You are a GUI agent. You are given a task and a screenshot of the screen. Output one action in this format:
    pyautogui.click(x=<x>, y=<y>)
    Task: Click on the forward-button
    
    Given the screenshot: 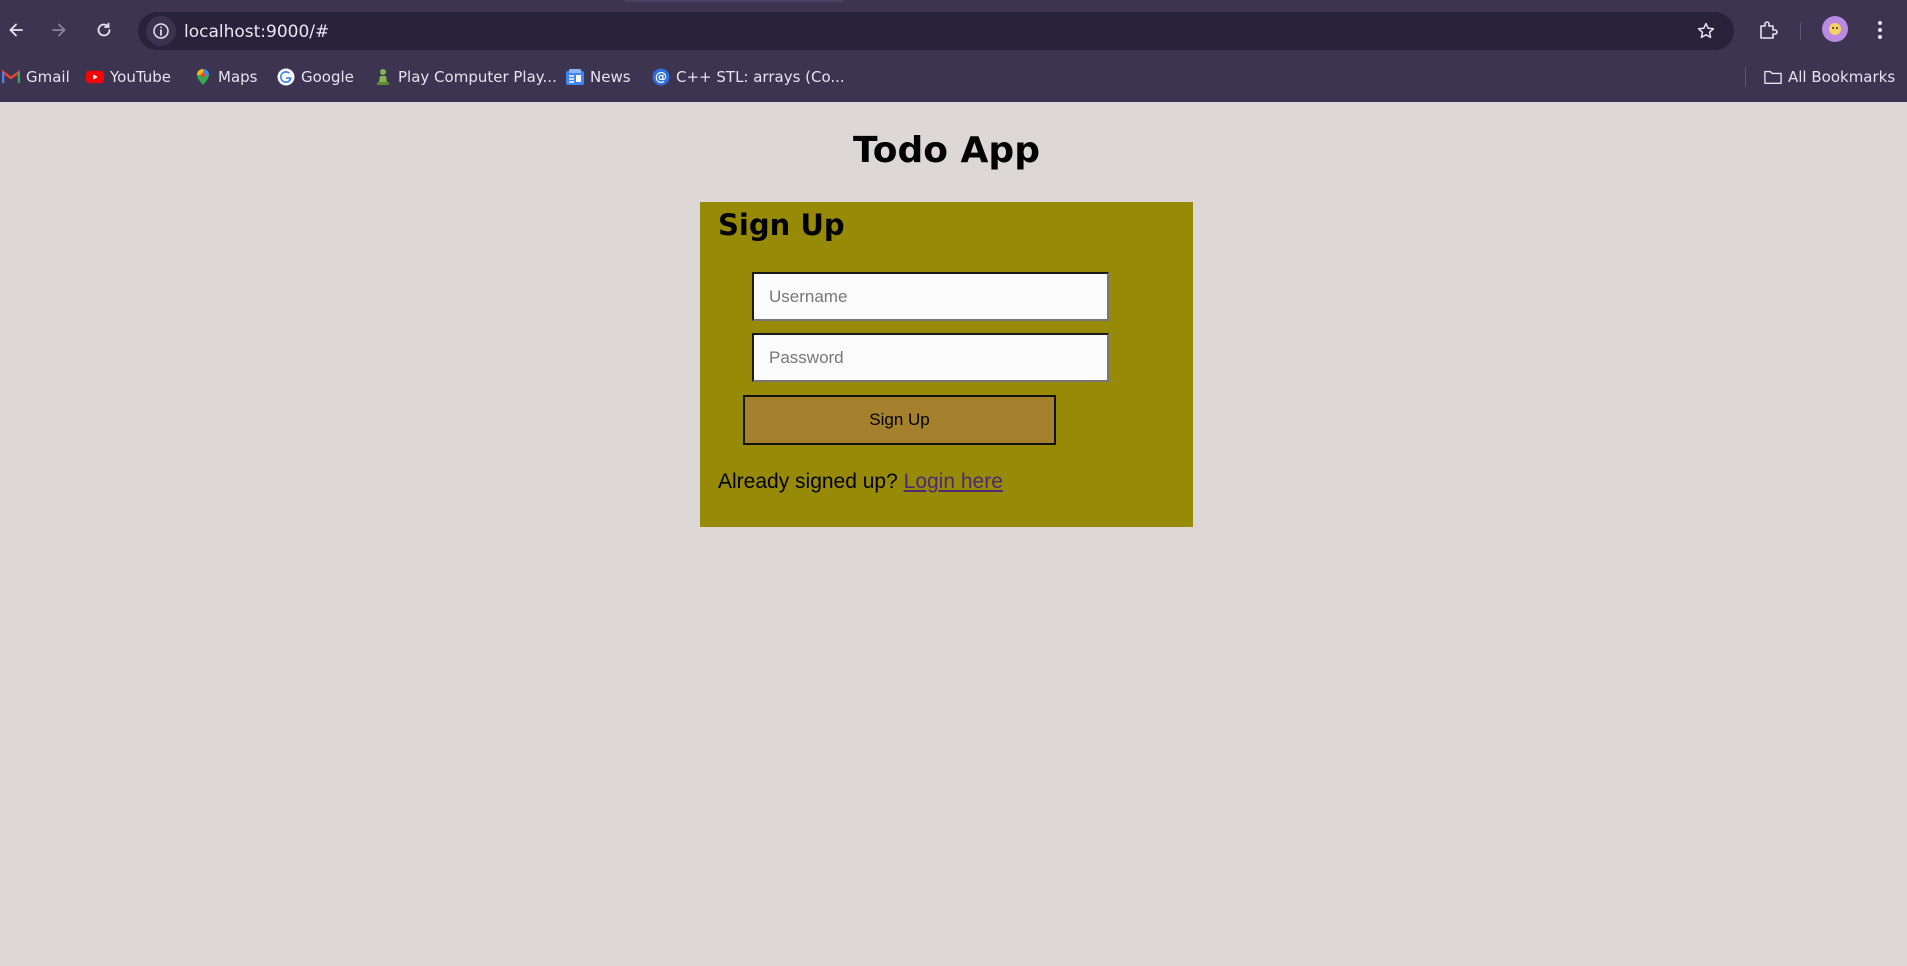 What is the action you would take?
    pyautogui.click(x=59, y=30)
    